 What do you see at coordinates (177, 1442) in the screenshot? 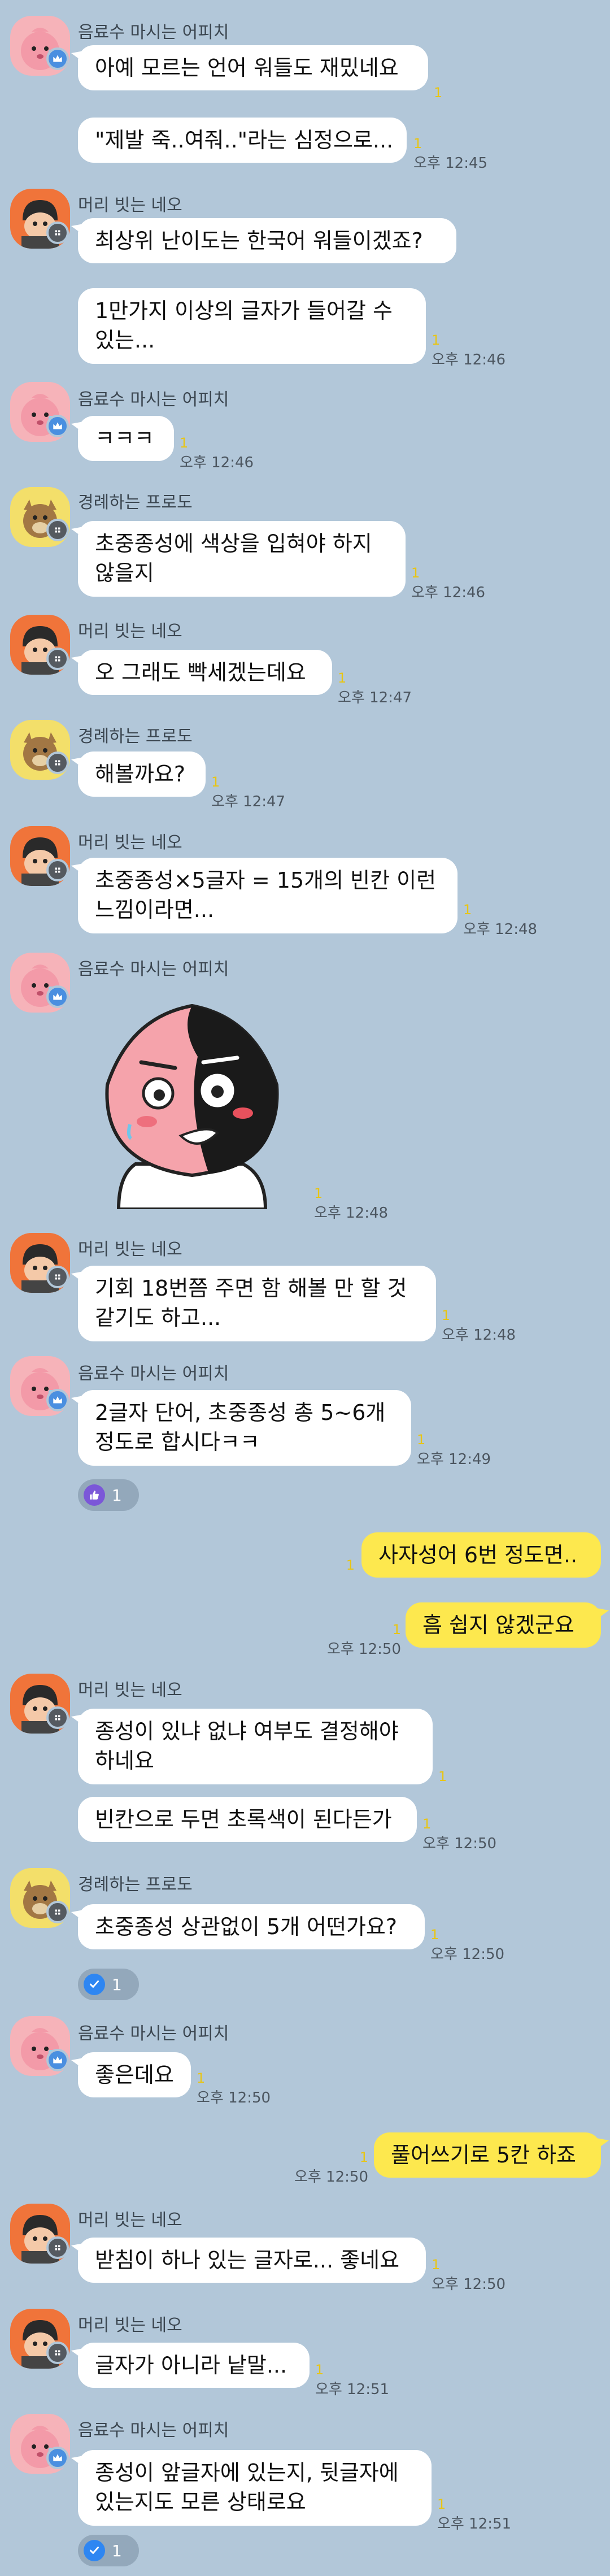
I see `message-line: 정도로 합시다ㅋㅋ` at bounding box center [177, 1442].